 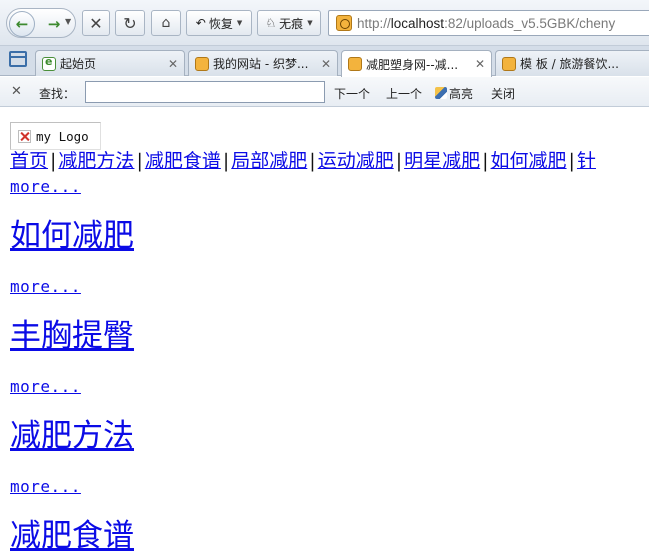 I want to click on back-arrow-icon: ←, so click(x=22, y=24).